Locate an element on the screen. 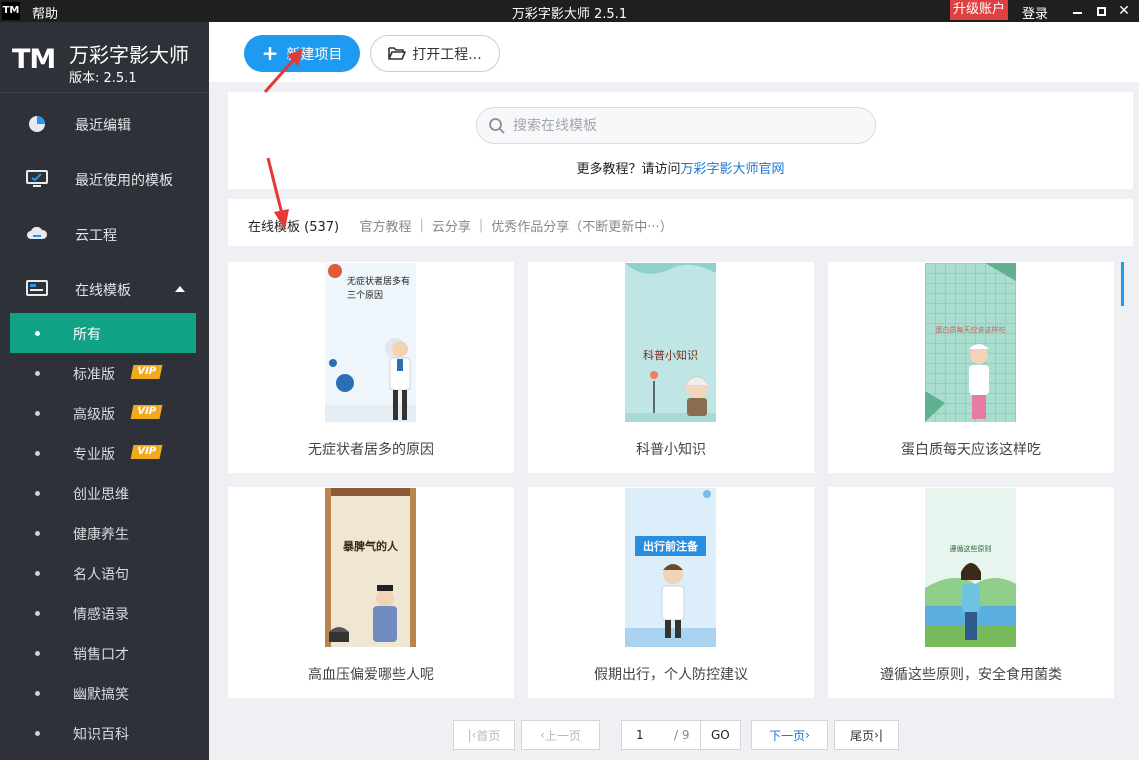  next-page-icon: › is located at coordinates (807, 735).